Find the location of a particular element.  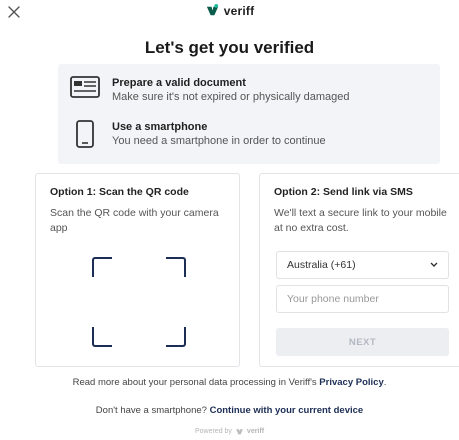

smartphone-icon is located at coordinates (85, 134).